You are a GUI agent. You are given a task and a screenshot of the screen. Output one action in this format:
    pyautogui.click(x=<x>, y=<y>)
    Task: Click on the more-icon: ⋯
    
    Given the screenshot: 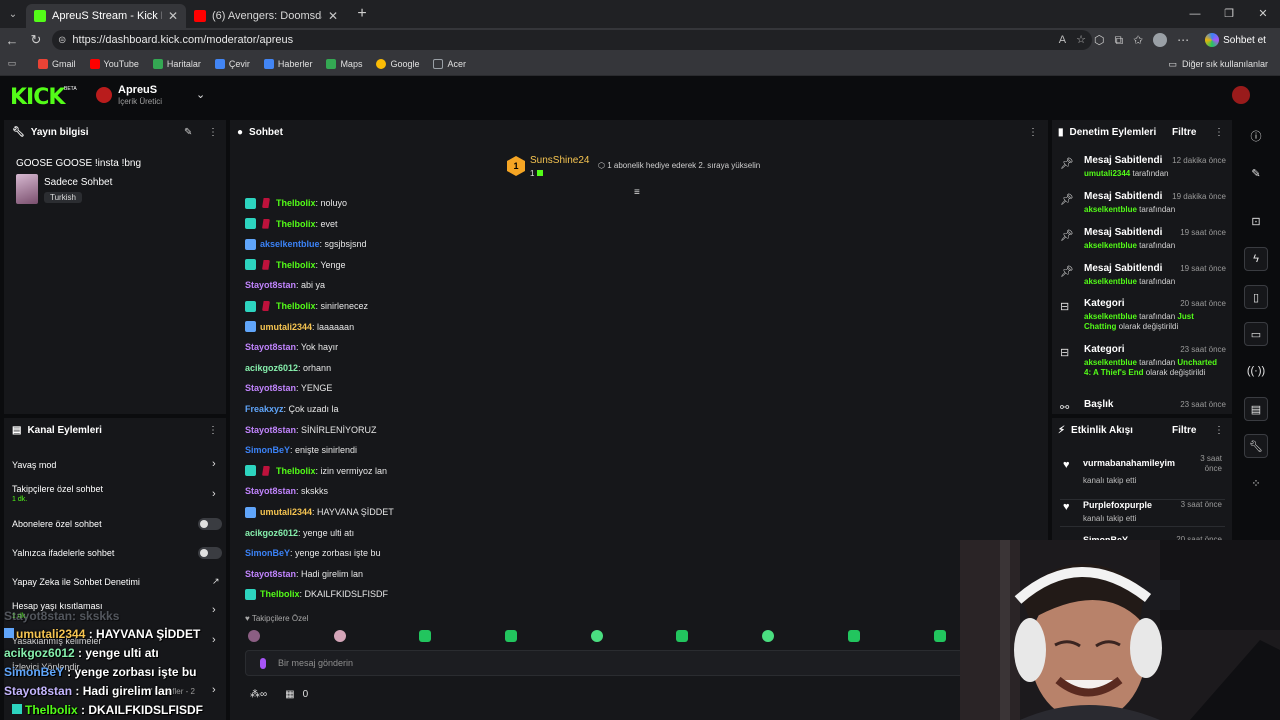 What is the action you would take?
    pyautogui.click(x=1183, y=40)
    